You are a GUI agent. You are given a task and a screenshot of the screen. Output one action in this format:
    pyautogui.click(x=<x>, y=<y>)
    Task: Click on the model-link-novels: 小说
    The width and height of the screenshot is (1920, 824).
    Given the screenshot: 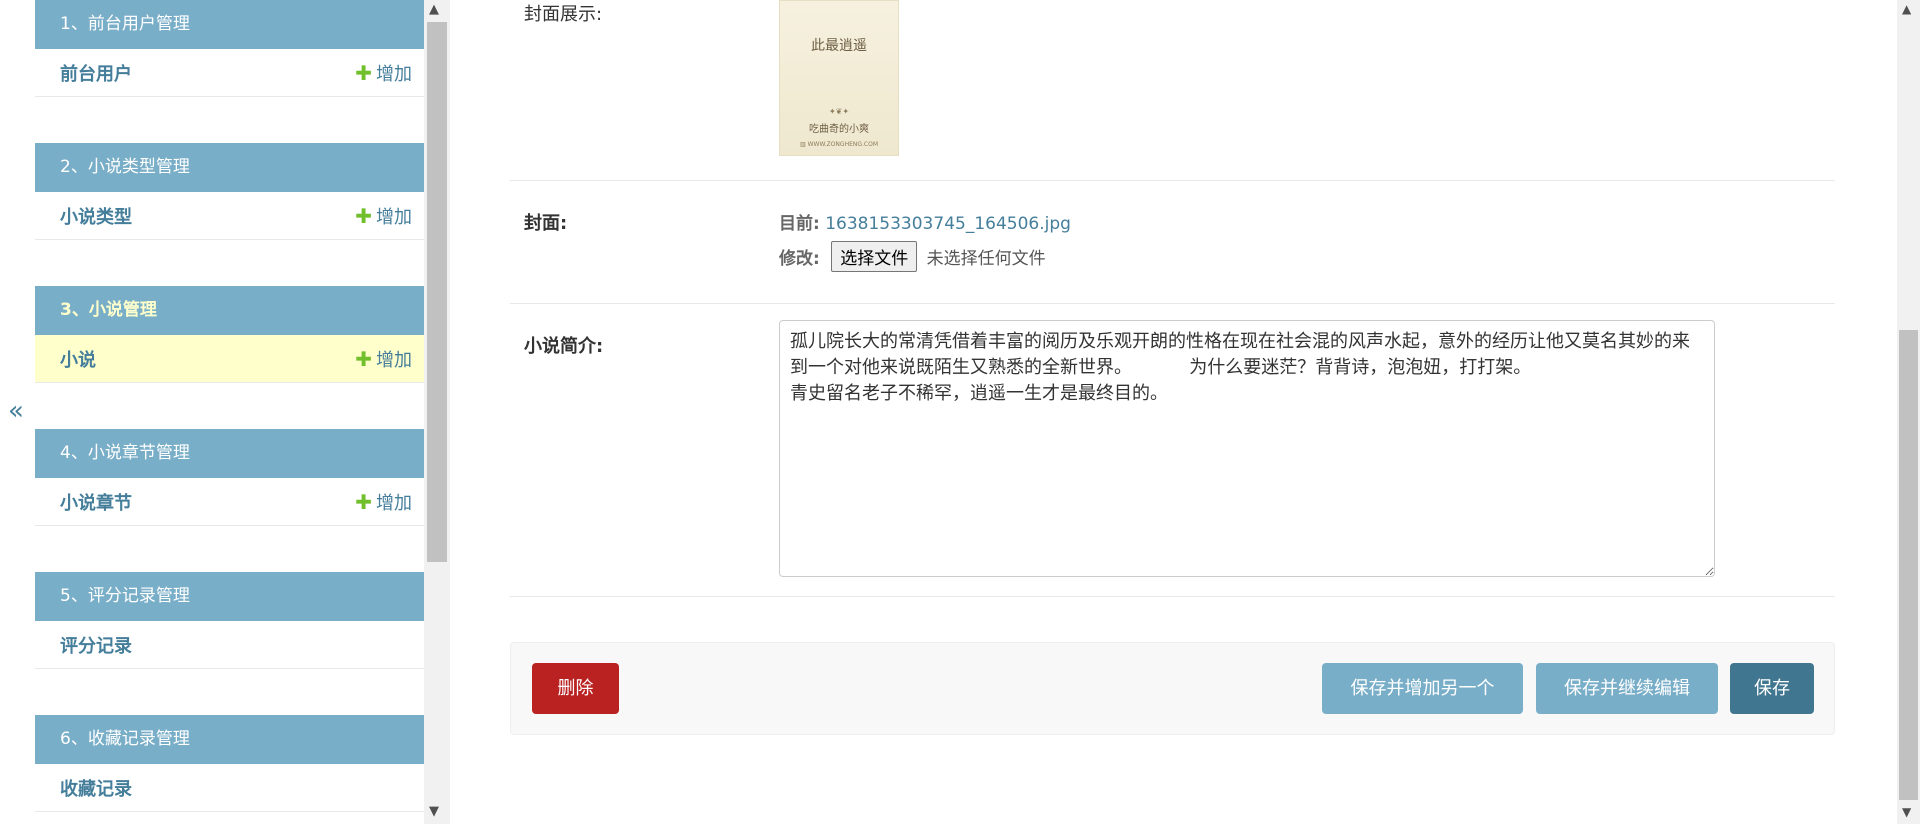 What is the action you would take?
    pyautogui.click(x=78, y=359)
    